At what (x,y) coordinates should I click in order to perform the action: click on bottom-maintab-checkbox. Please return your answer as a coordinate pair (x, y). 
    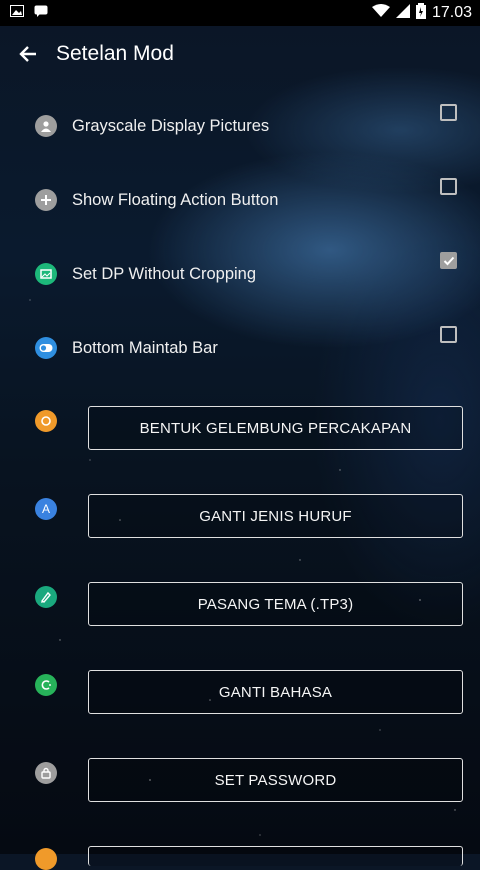
    Looking at the image, I should click on (448, 334).